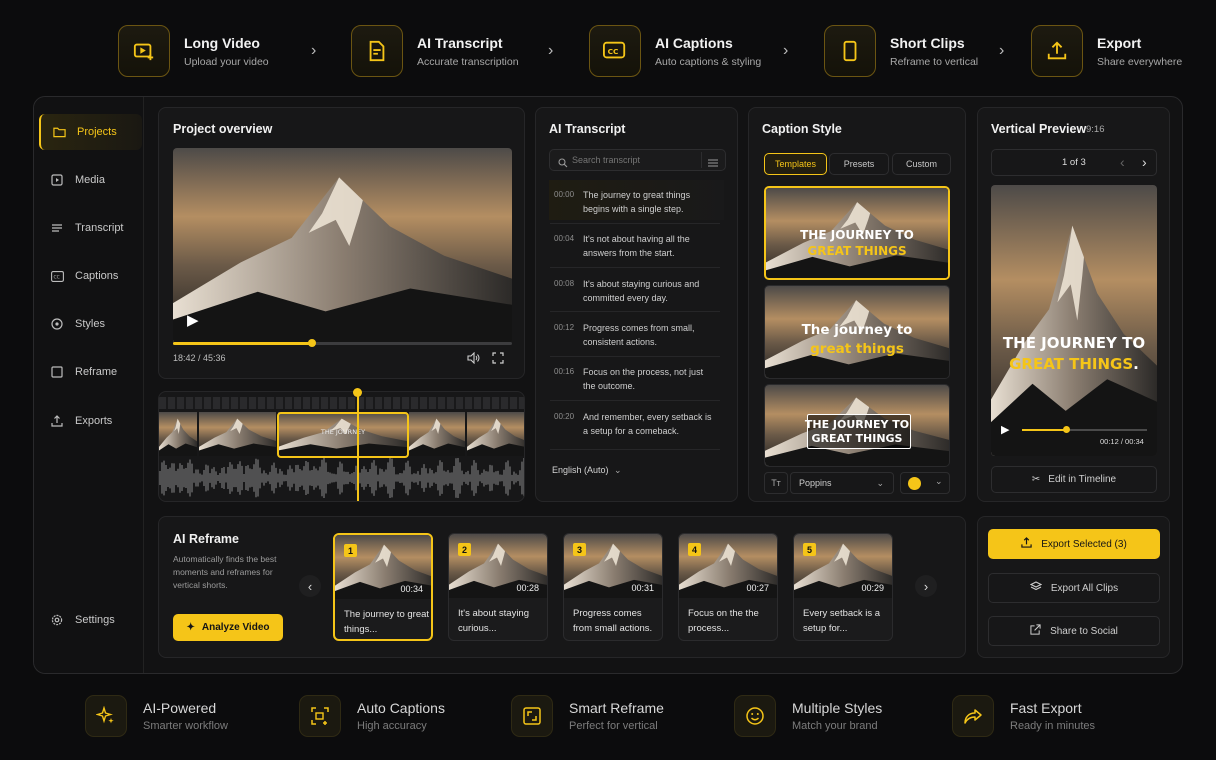 Image resolution: width=1216 pixels, height=760 pixels. I want to click on volume-icon, so click(473, 360).